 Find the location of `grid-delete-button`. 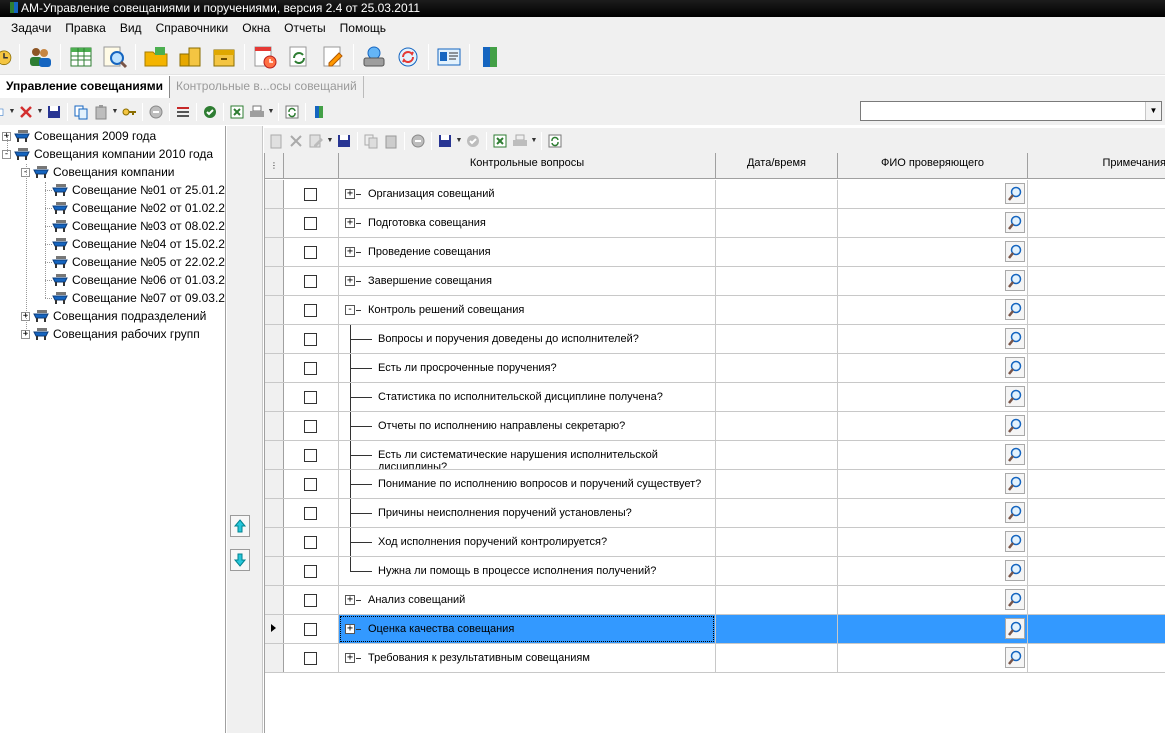

grid-delete-button is located at coordinates (296, 141).